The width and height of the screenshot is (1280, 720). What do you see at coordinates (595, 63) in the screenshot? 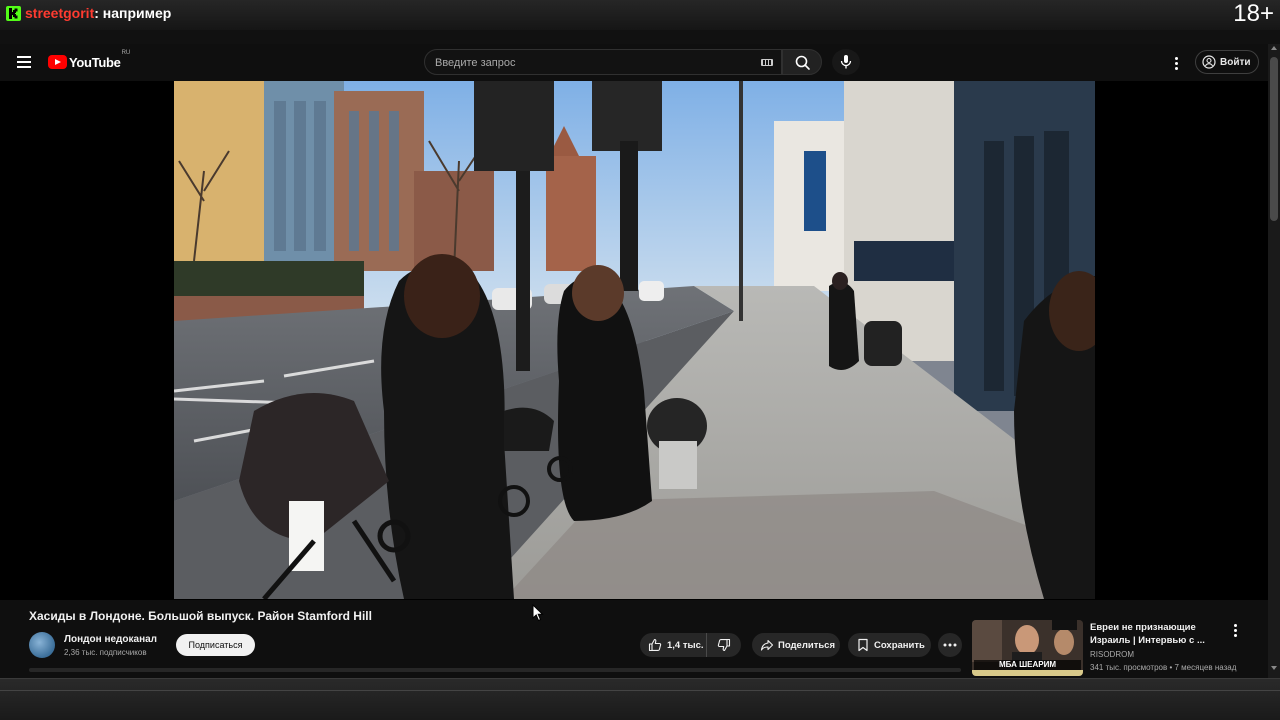
I see `search-input` at bounding box center [595, 63].